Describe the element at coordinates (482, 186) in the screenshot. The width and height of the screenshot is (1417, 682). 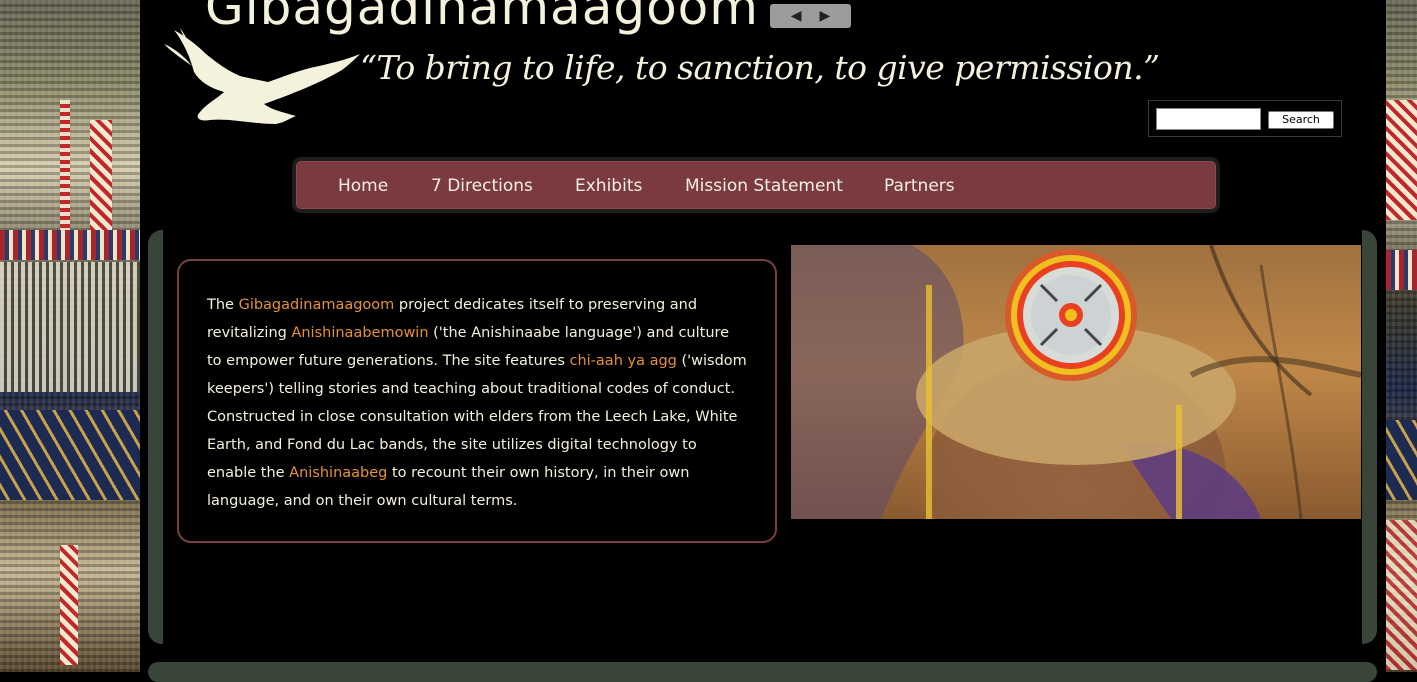
I see `nav-item-7-directions: 7 Directions` at that location.